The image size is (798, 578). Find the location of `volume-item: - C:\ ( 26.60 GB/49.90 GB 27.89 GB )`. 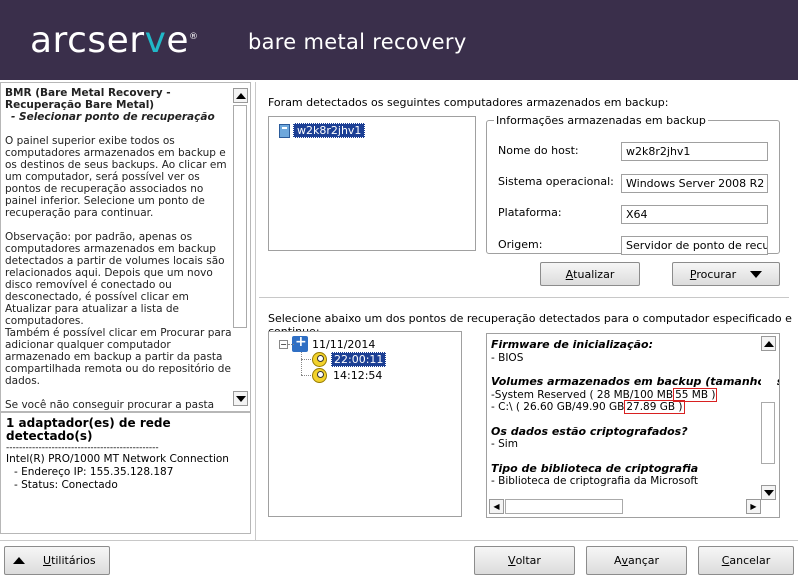

volume-item: - C:\ ( 26.60 GB/49.90 GB 27.89 GB ) is located at coordinates (588, 407).